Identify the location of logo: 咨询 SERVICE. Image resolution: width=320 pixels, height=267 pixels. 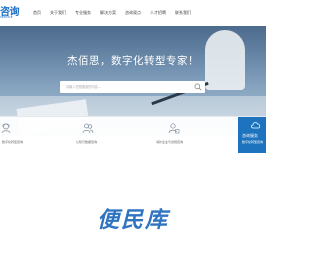
(13, 12).